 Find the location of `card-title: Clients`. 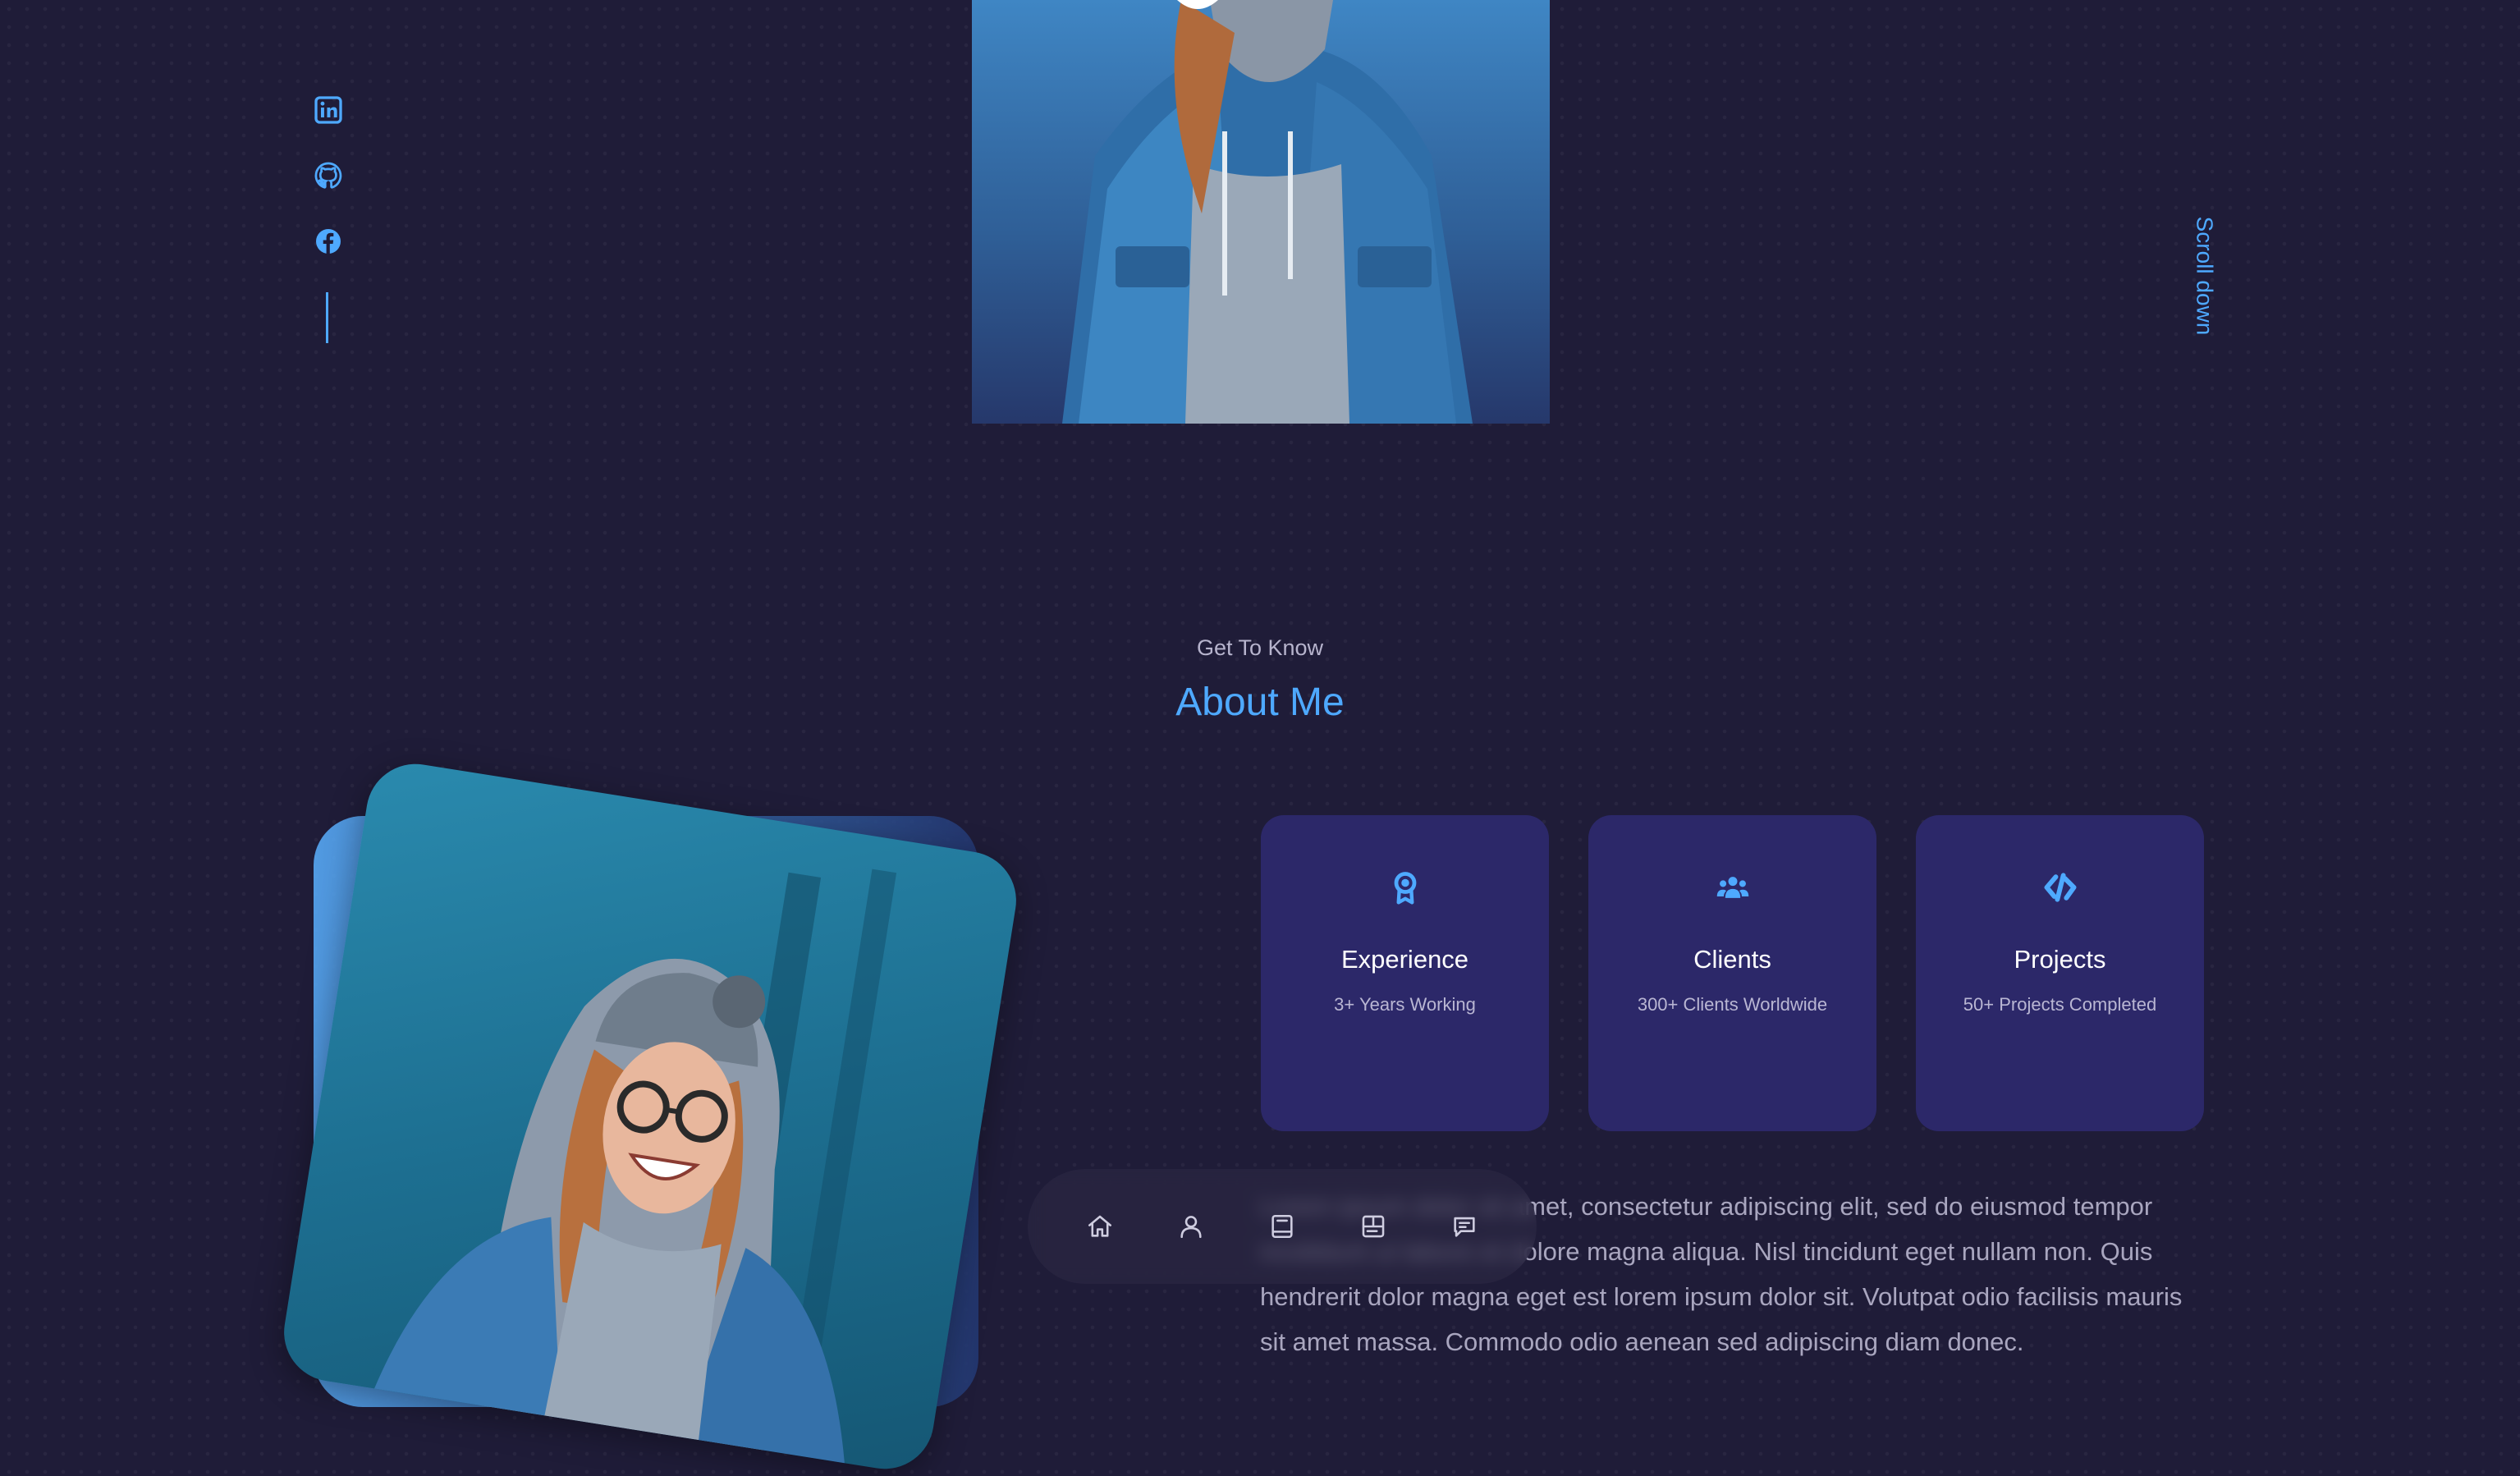

card-title: Clients is located at coordinates (1732, 960).